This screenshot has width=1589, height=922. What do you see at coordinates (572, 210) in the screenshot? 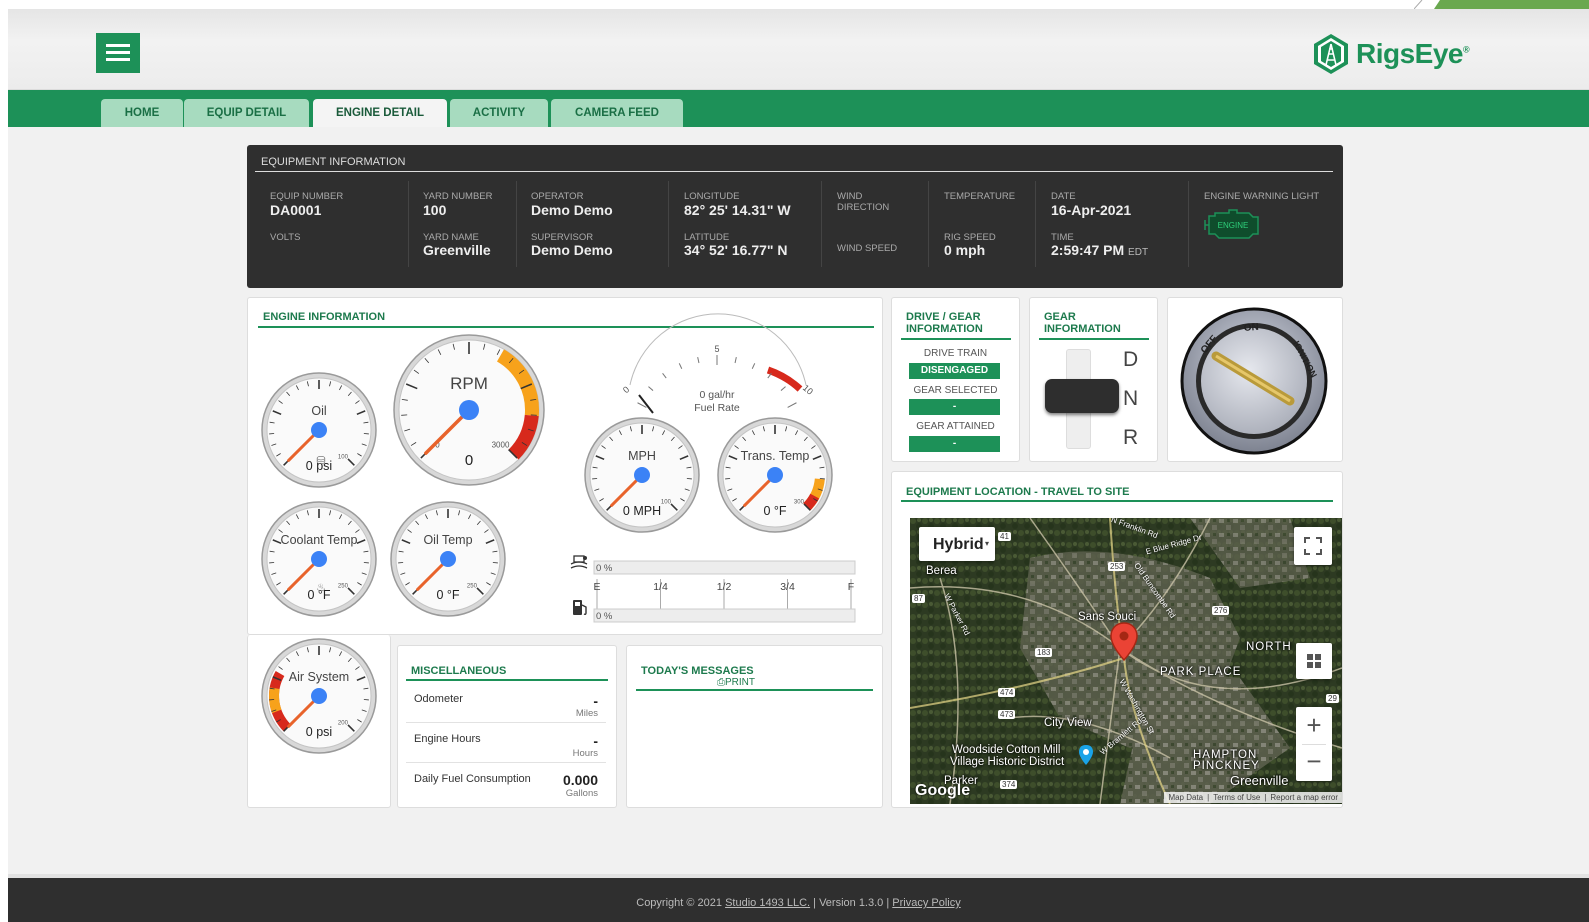
I see `operator-value: Demo Demo` at bounding box center [572, 210].